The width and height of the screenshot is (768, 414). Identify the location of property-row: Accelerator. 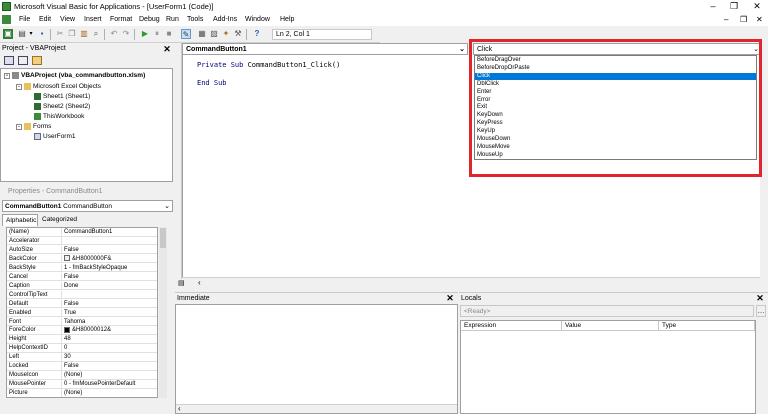
(82, 241).